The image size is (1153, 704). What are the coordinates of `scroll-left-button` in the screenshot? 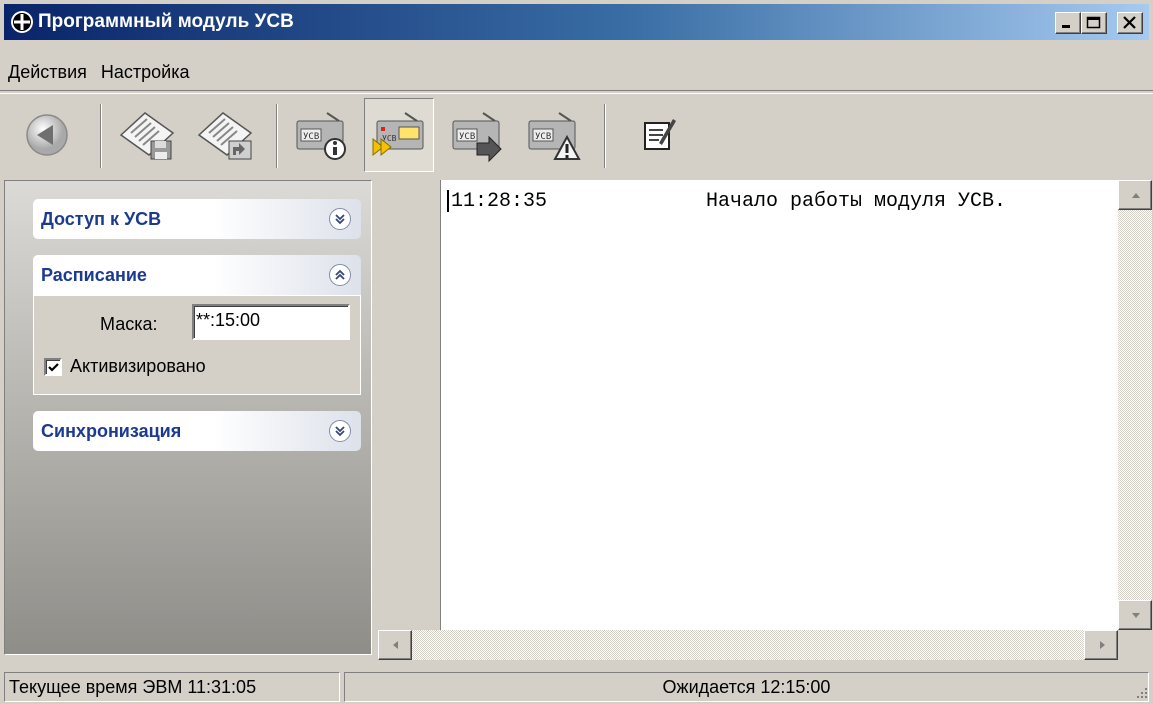 It's located at (395, 645).